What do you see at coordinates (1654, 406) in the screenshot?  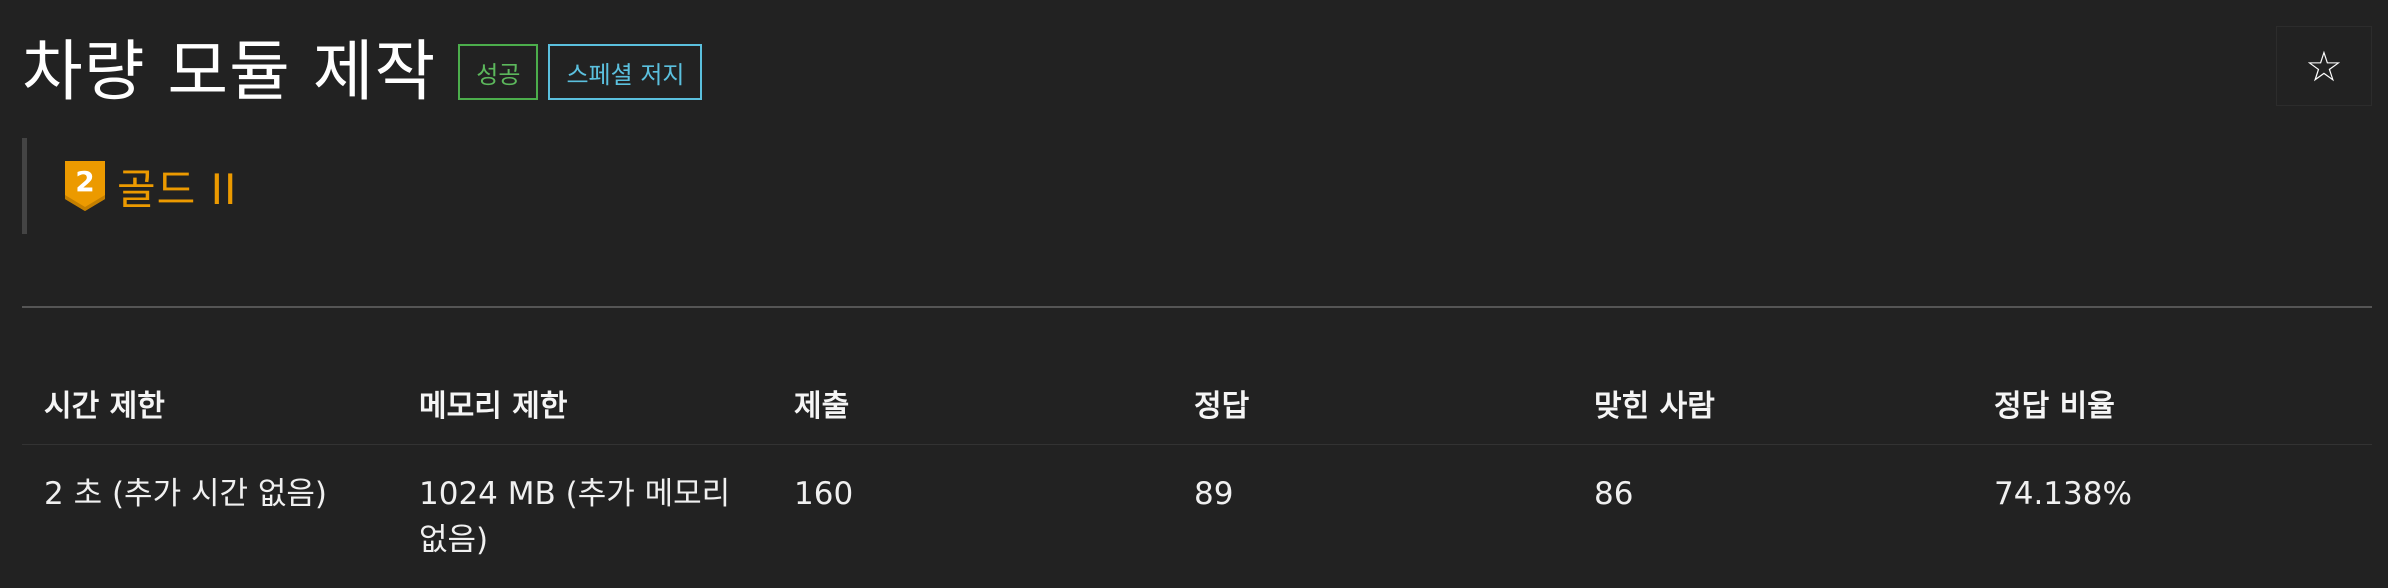 I see `header-solvers: 맞힌 사람` at bounding box center [1654, 406].